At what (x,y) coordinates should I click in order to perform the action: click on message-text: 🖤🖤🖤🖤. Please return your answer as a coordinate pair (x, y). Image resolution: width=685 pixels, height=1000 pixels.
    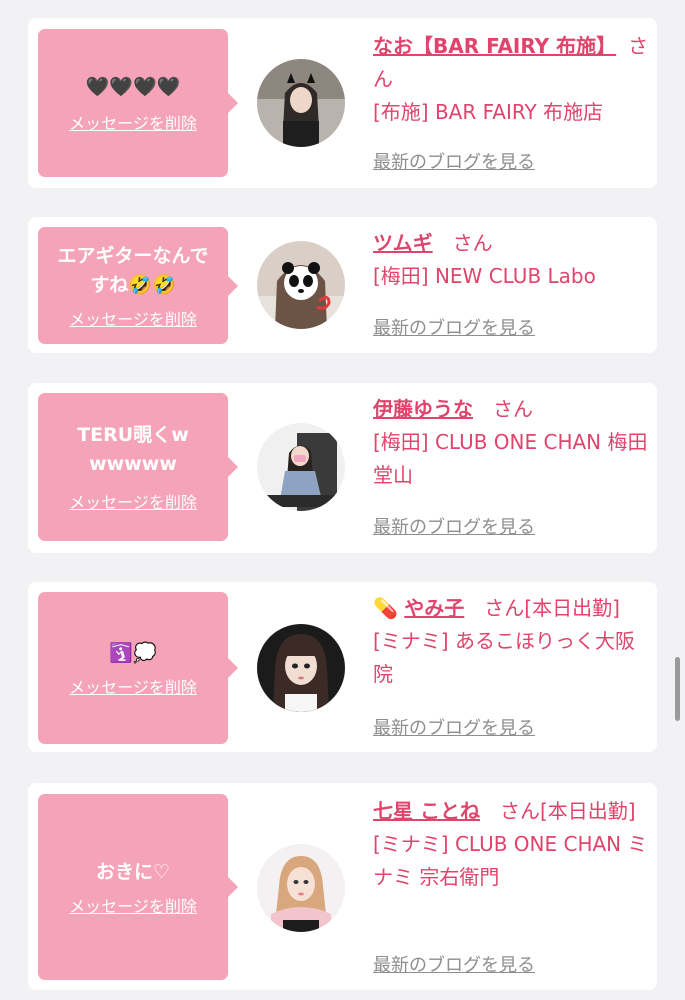
    Looking at the image, I should click on (133, 86).